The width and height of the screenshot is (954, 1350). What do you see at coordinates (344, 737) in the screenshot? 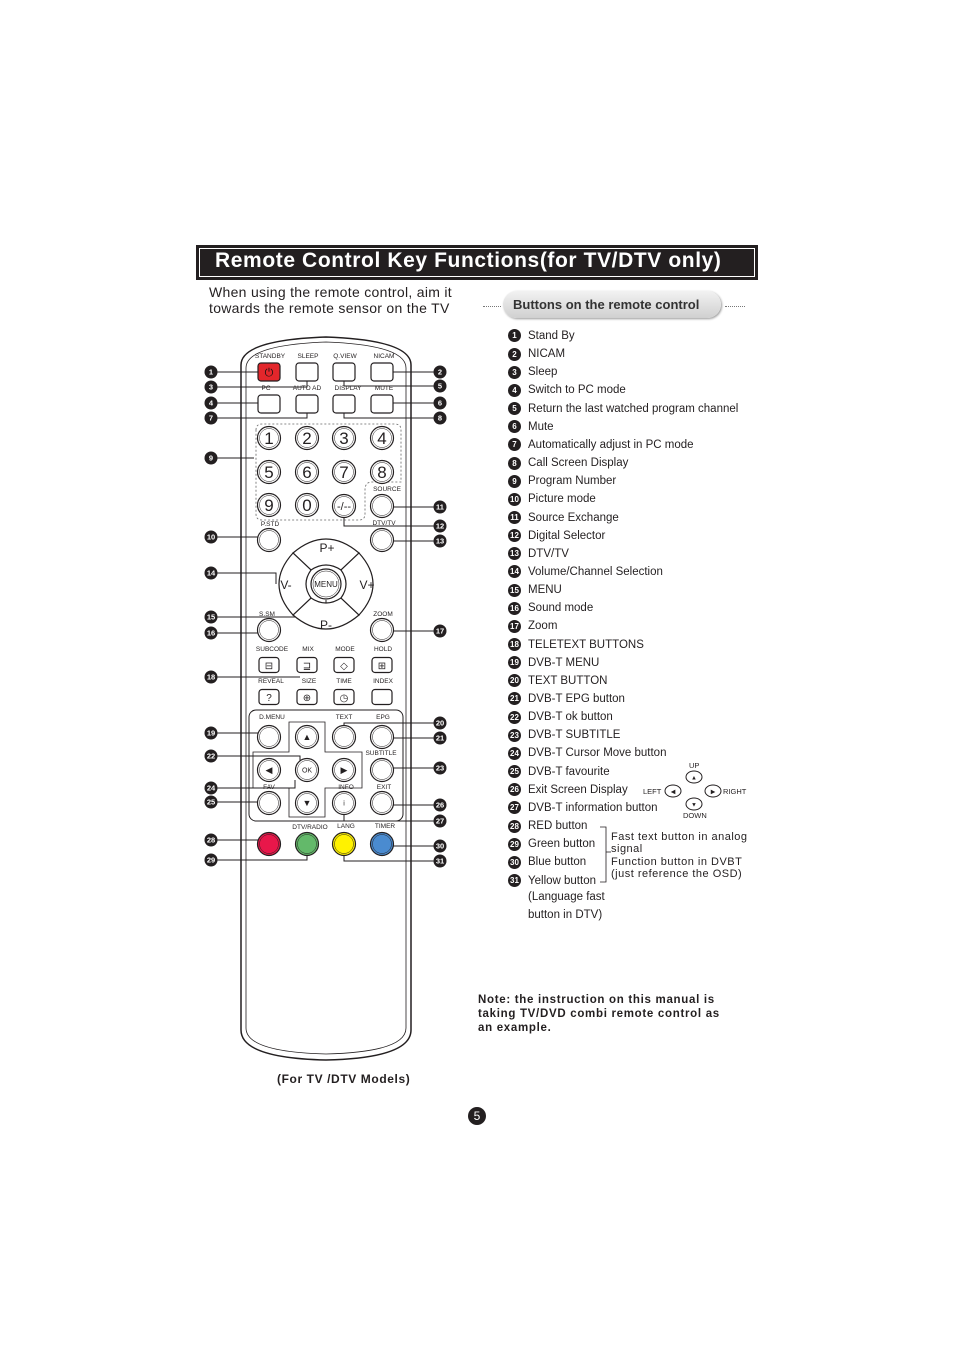
I see `text-button` at bounding box center [344, 737].